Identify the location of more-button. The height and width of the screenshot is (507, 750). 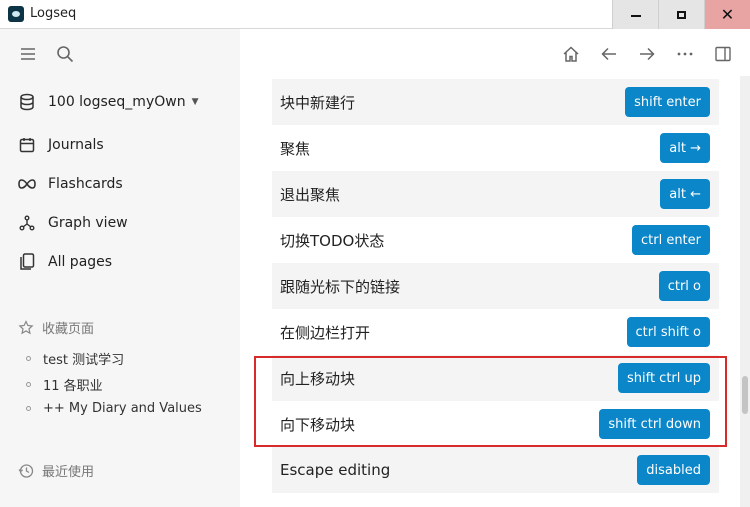
(685, 54).